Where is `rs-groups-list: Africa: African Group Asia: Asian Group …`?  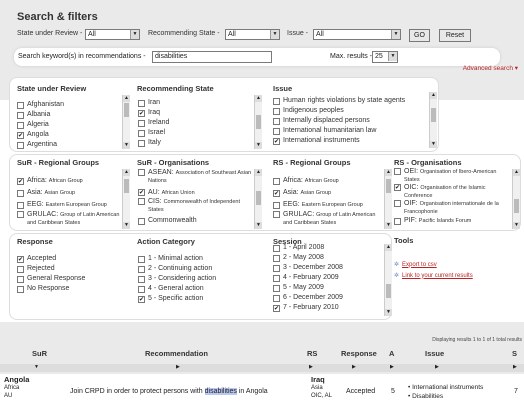 rs-groups-list: Africa: African Group Asia: Asian Group … is located at coordinates (329, 202).